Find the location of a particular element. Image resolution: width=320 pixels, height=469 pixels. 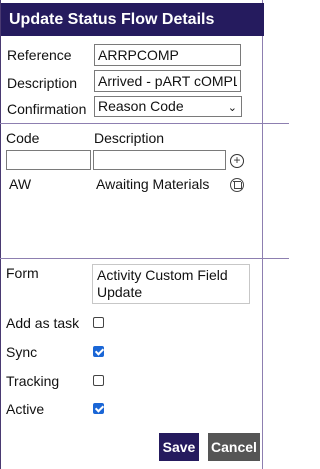

reference-input is located at coordinates (167, 55).